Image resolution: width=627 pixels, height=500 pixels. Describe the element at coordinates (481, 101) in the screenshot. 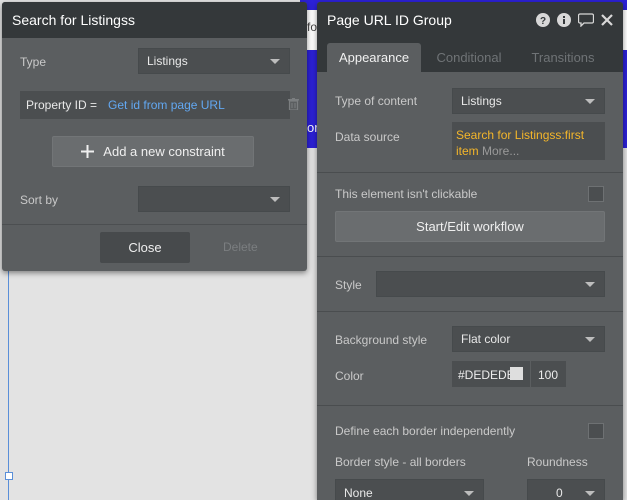

I see `content-type-value: Listings` at that location.